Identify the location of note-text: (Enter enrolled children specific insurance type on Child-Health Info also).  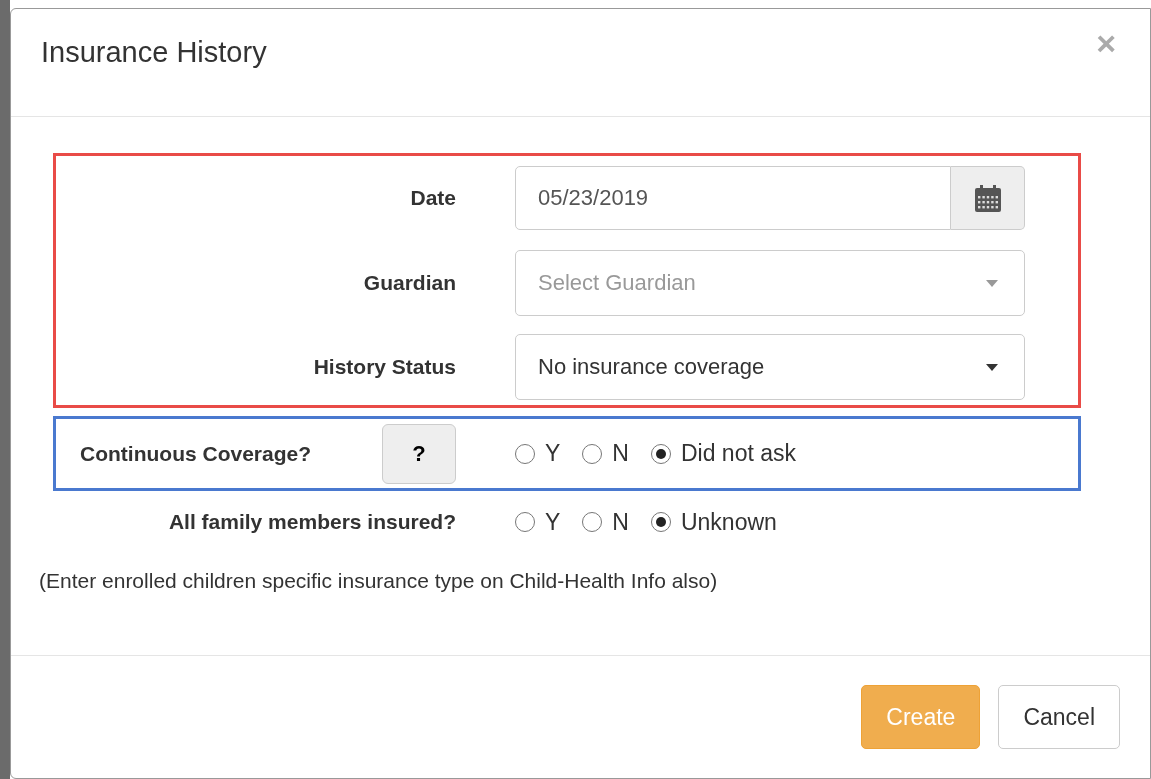
(379, 581).